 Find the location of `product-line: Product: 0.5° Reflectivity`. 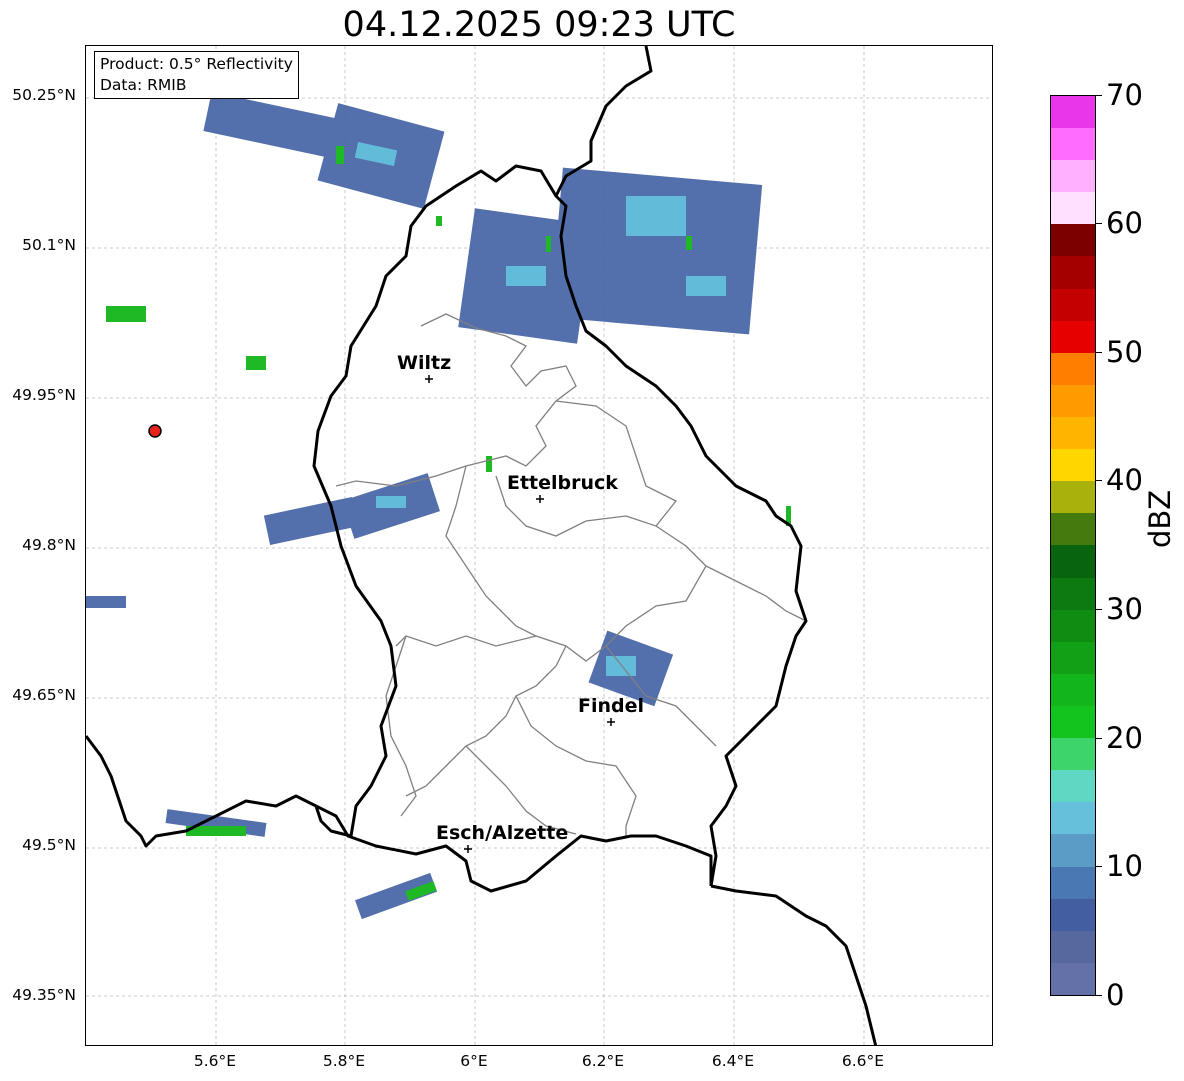

product-line: Product: 0.5° Reflectivity is located at coordinates (196, 64).